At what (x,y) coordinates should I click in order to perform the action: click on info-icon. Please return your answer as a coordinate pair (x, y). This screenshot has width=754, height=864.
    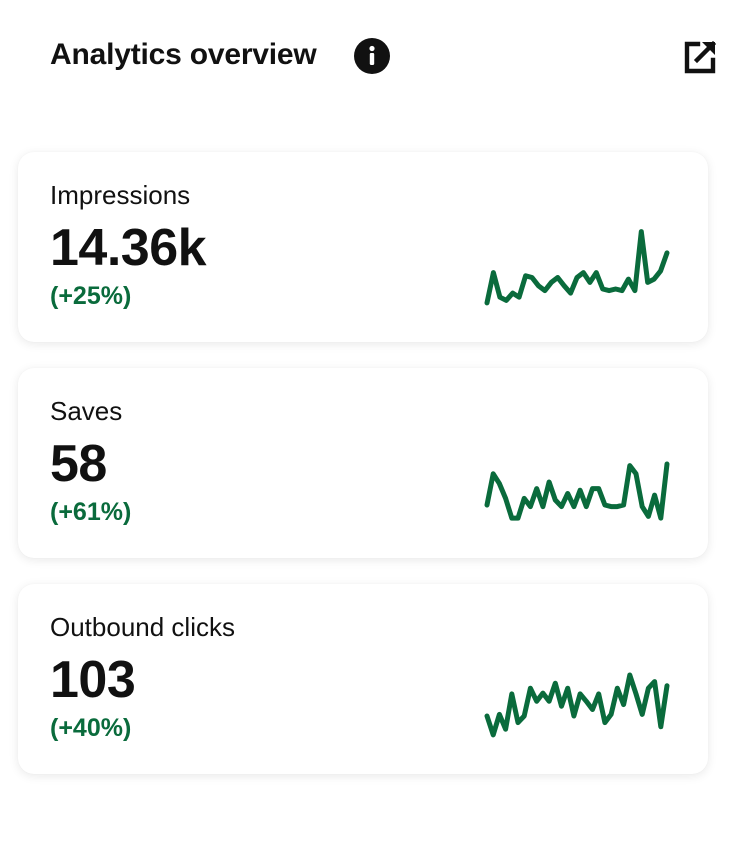
    Looking at the image, I should click on (372, 56).